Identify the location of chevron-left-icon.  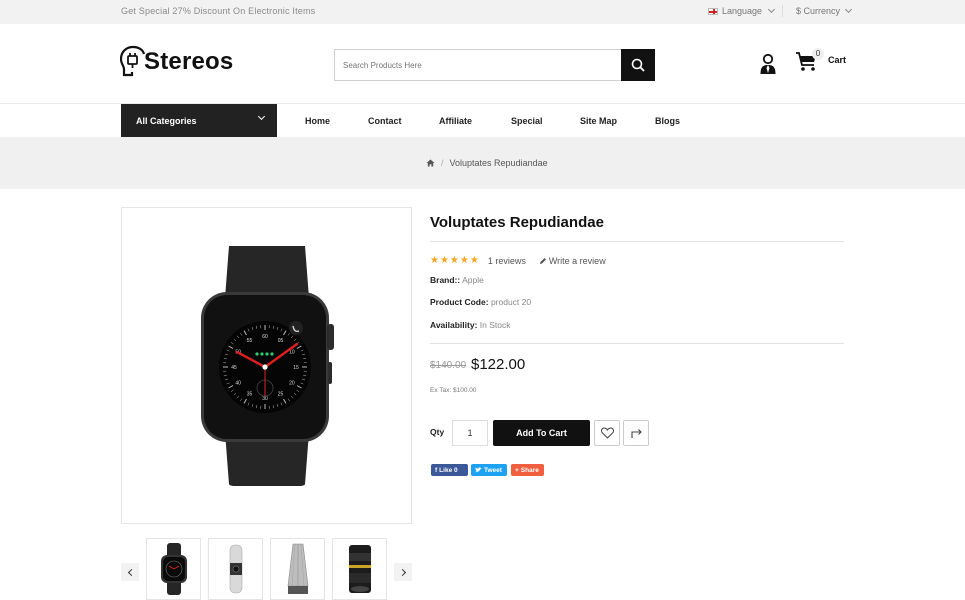
(131, 572).